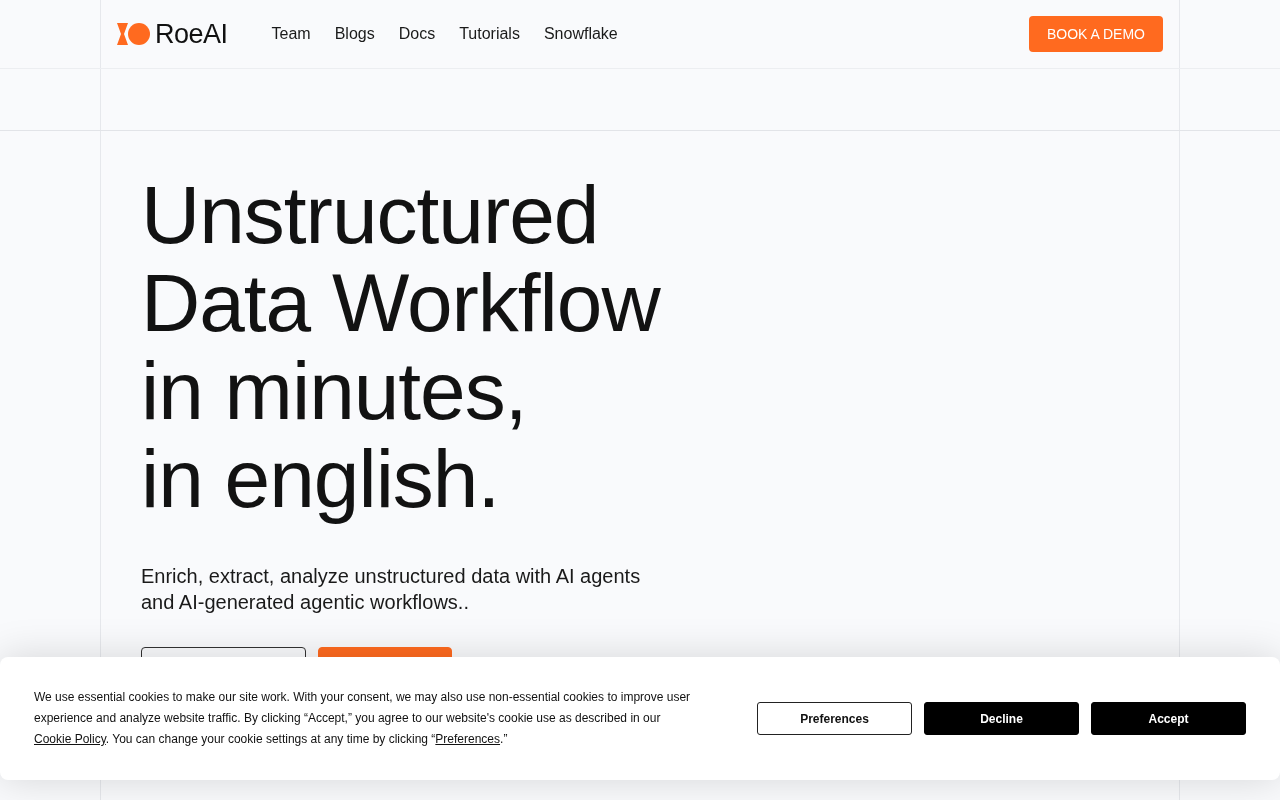 This screenshot has height=800, width=1280. What do you see at coordinates (580, 34) in the screenshot?
I see `nav-link: Snowflake` at bounding box center [580, 34].